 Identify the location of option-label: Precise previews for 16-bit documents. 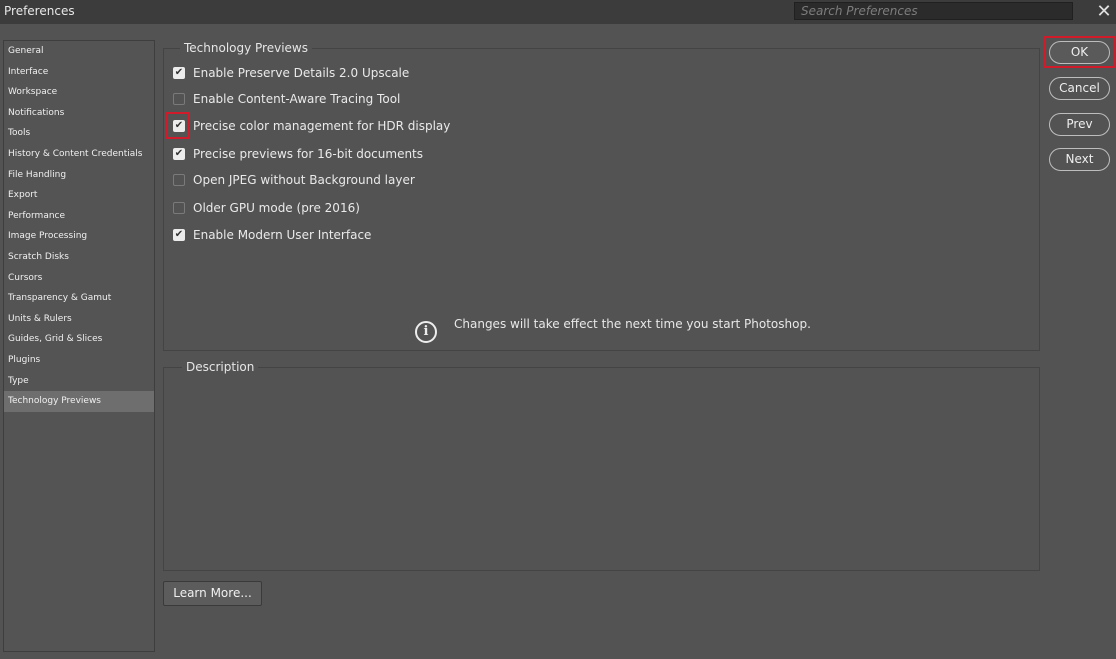
(308, 154).